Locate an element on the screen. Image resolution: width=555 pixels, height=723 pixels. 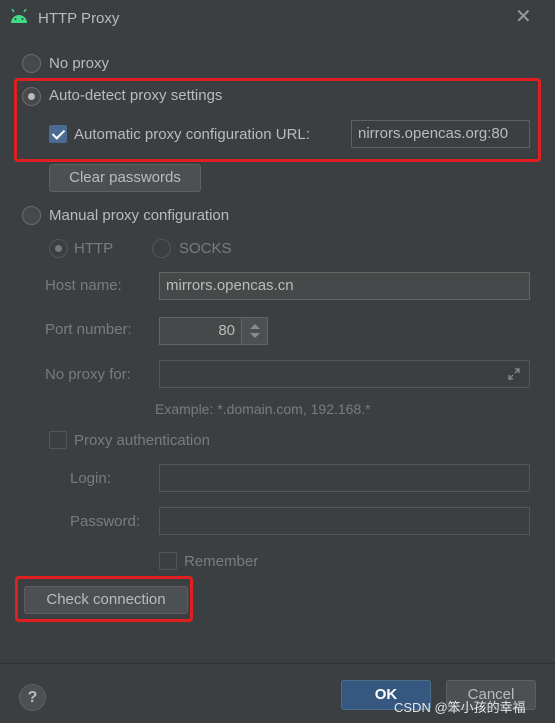
proxy-auth-checkbox is located at coordinates (58, 440).